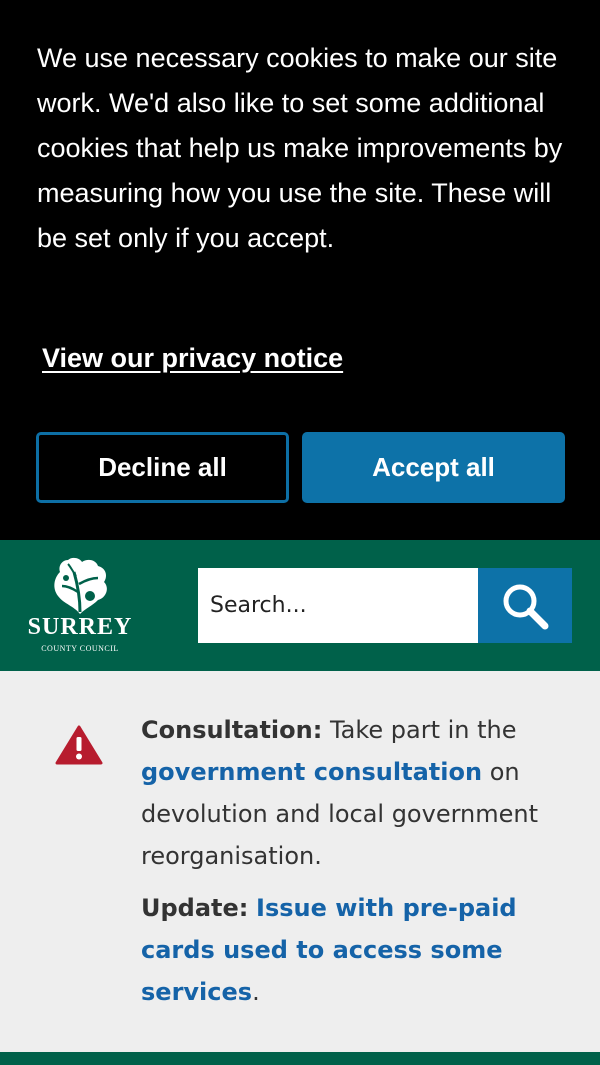  I want to click on footer-strip, so click(300, 1058).